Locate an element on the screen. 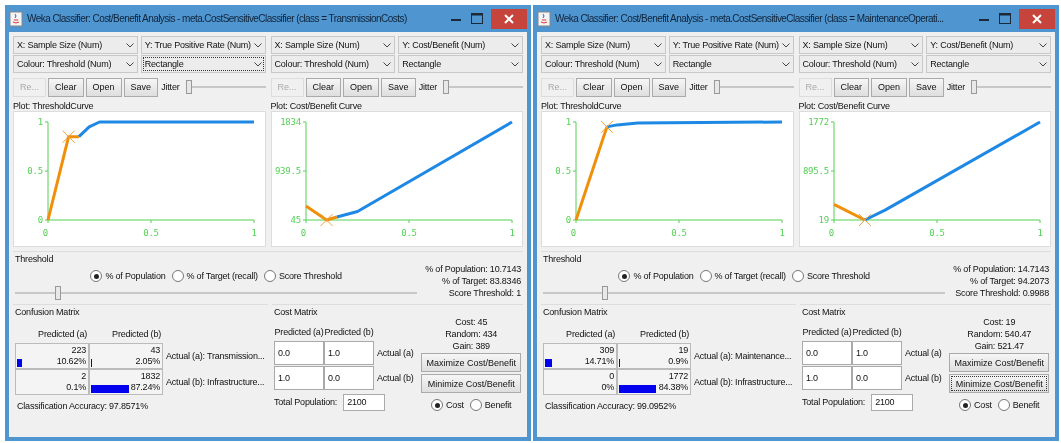  axis-tick-label: 19 is located at coordinates (823, 220).